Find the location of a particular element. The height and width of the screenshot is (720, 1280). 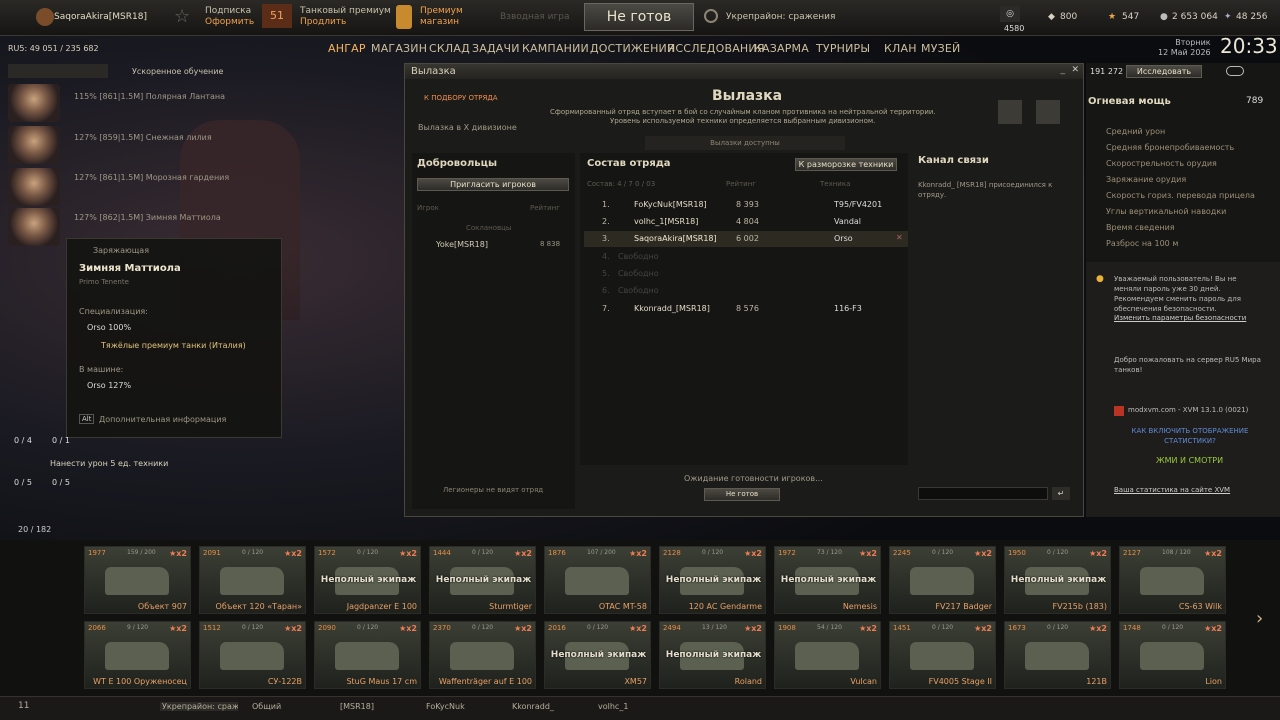

not-ready-button: Не готов is located at coordinates (742, 494).